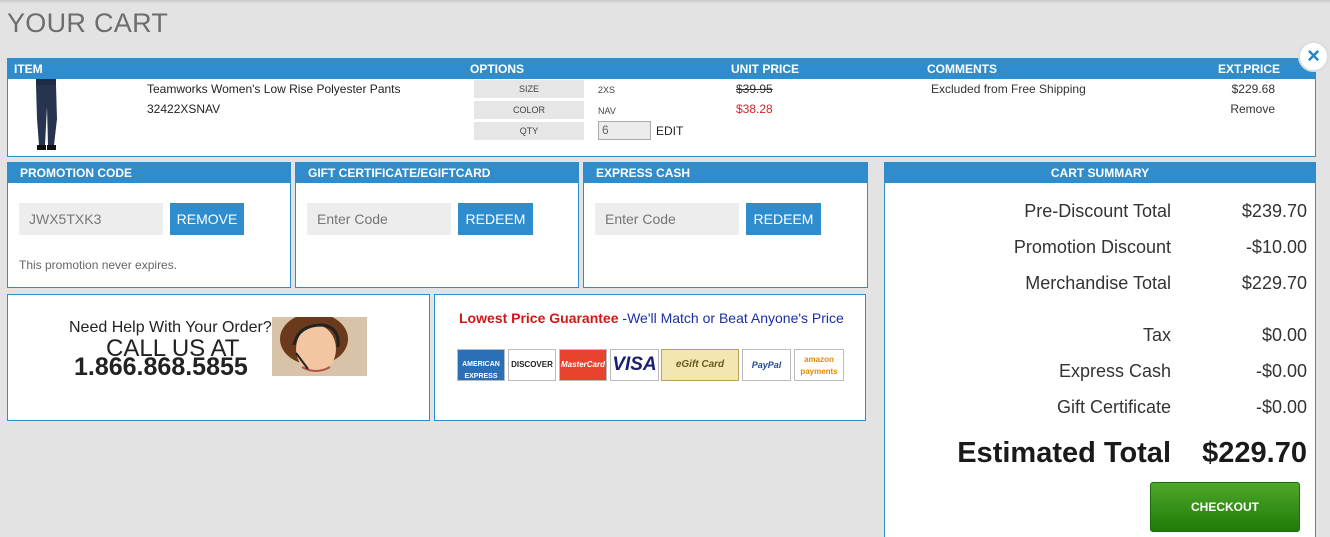 The width and height of the screenshot is (1330, 537). I want to click on remove-item-link: Remove, so click(1252, 109).